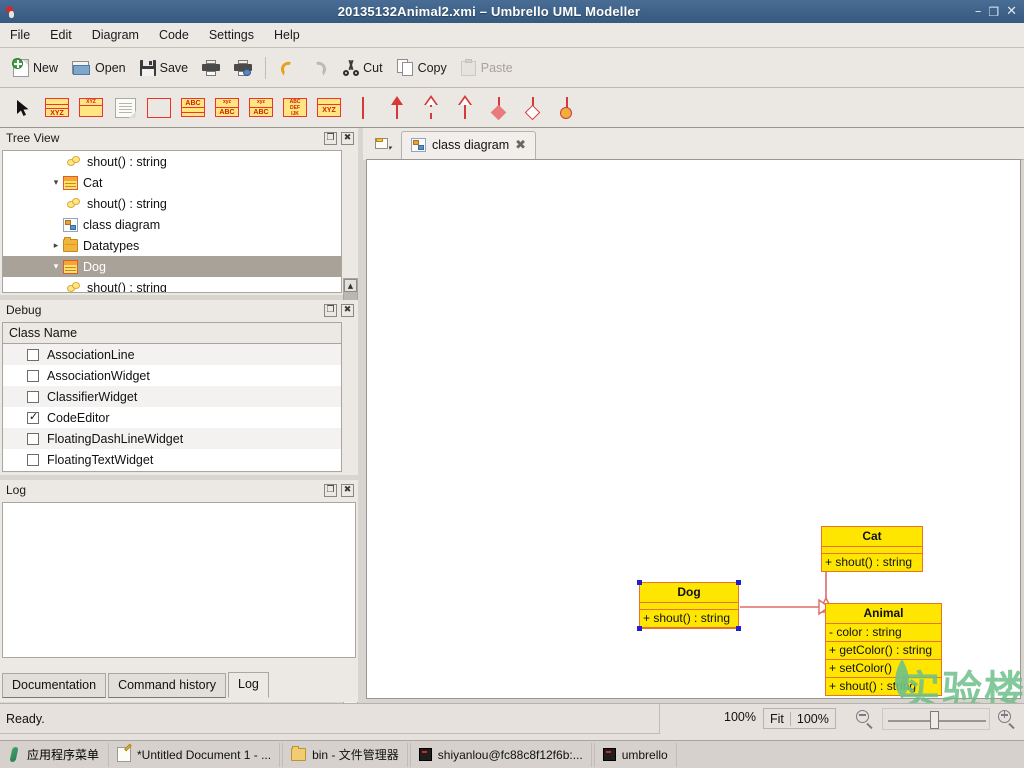  What do you see at coordinates (35, 68) in the screenshot?
I see `new-button: New` at bounding box center [35, 68].